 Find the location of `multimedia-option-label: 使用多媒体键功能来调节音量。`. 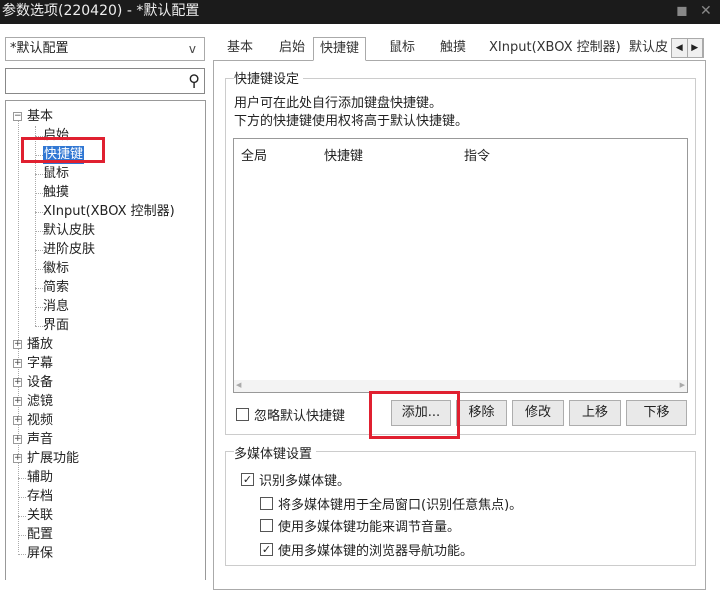

multimedia-option-label: 使用多媒体键功能来调节音量。 is located at coordinates (369, 527).